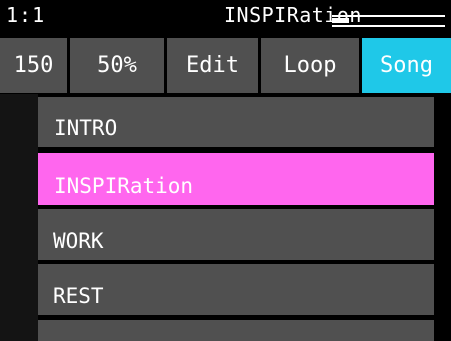 The image size is (451, 341). I want to click on progress-bar-top-line, so click(388, 16).